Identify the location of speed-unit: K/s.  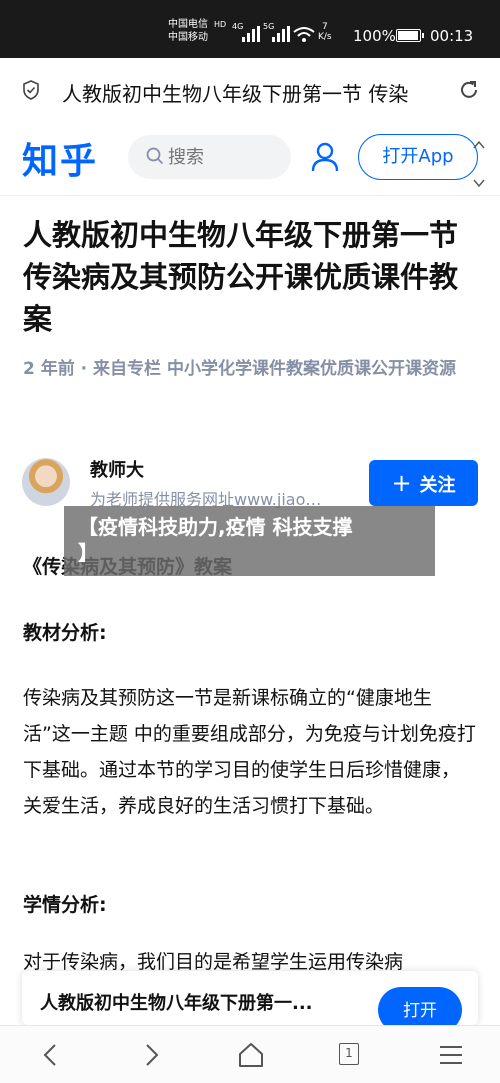
(325, 37).